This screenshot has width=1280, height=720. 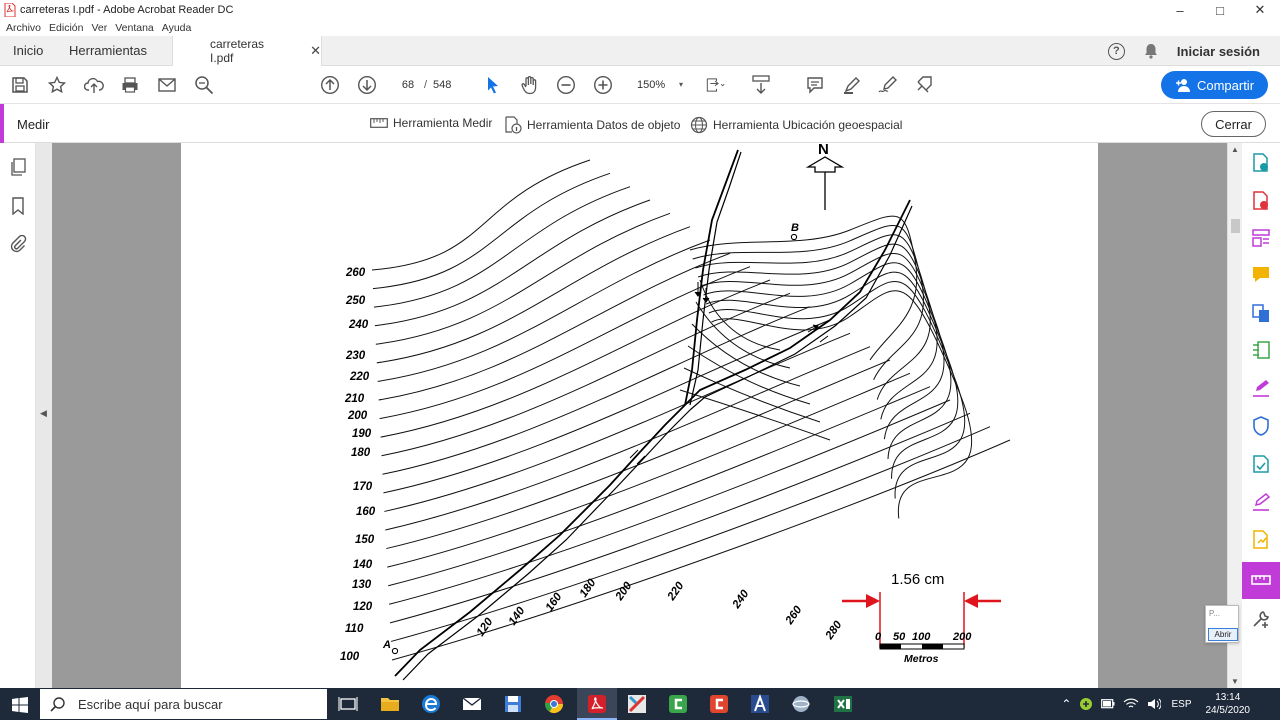 I want to click on comment-icon, so click(x=815, y=85).